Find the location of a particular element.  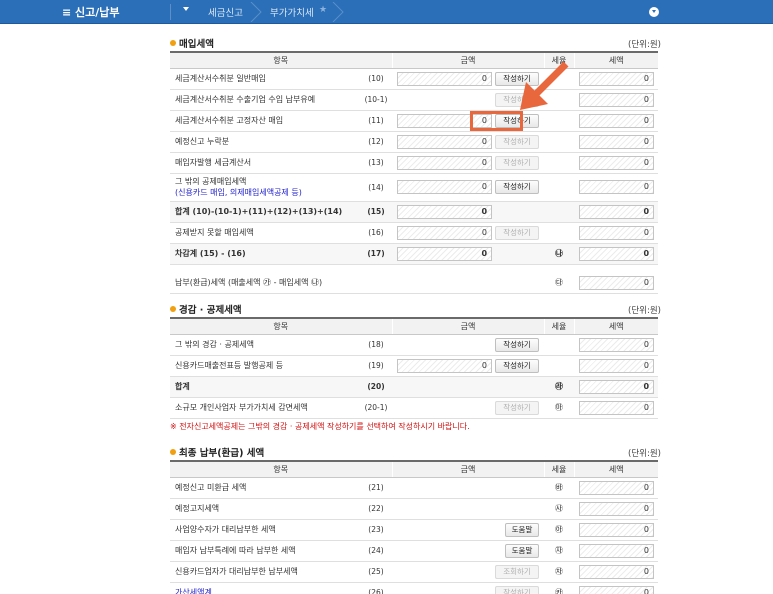

row-number: (23) is located at coordinates (376, 530).